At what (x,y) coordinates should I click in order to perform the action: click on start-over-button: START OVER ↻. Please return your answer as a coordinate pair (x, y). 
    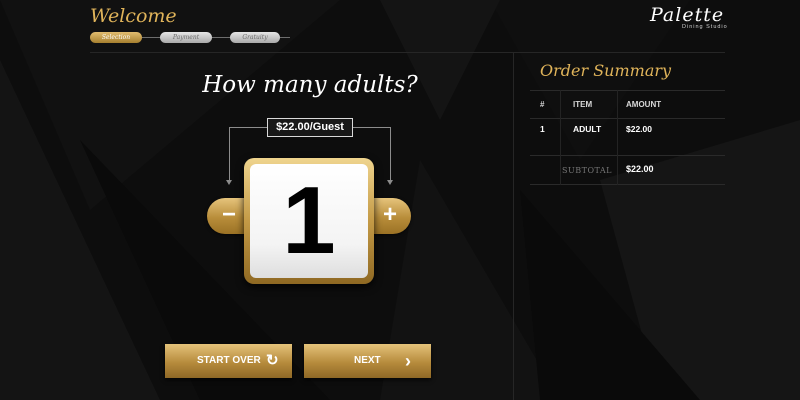
    Looking at the image, I should click on (228, 361).